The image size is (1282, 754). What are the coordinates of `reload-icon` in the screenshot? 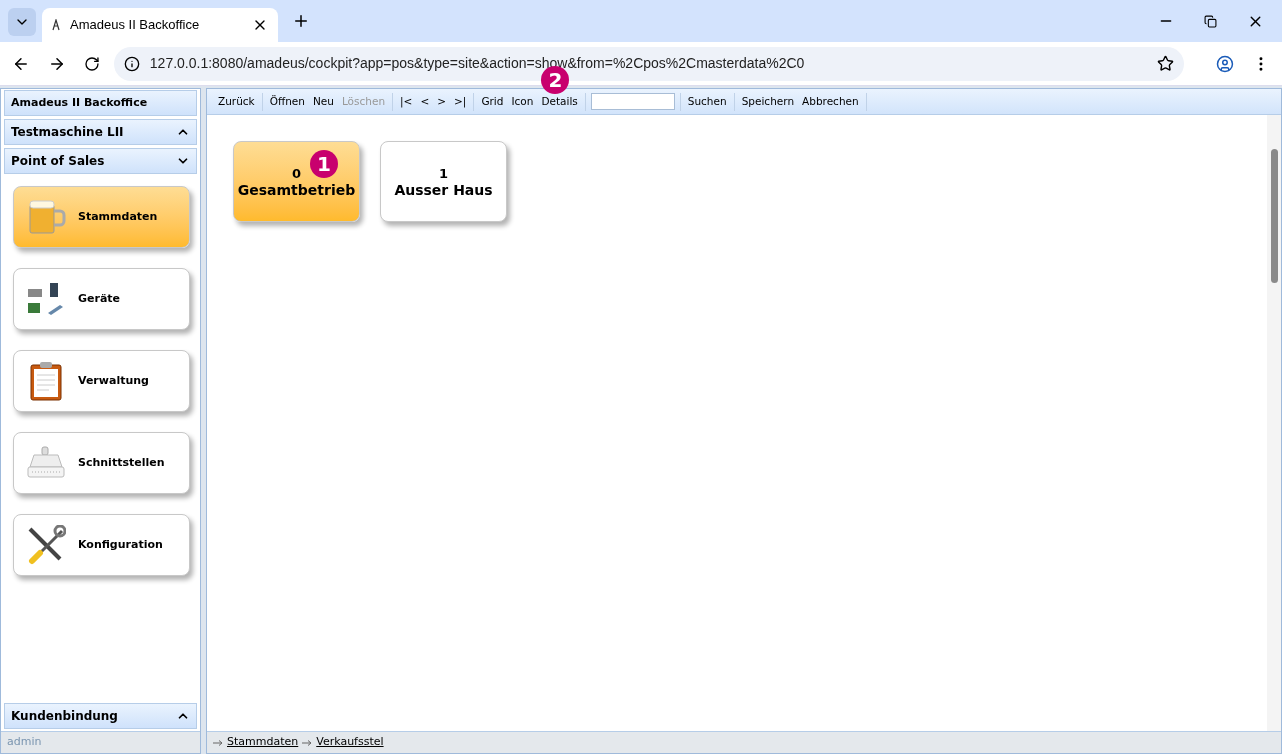 It's located at (91, 63).